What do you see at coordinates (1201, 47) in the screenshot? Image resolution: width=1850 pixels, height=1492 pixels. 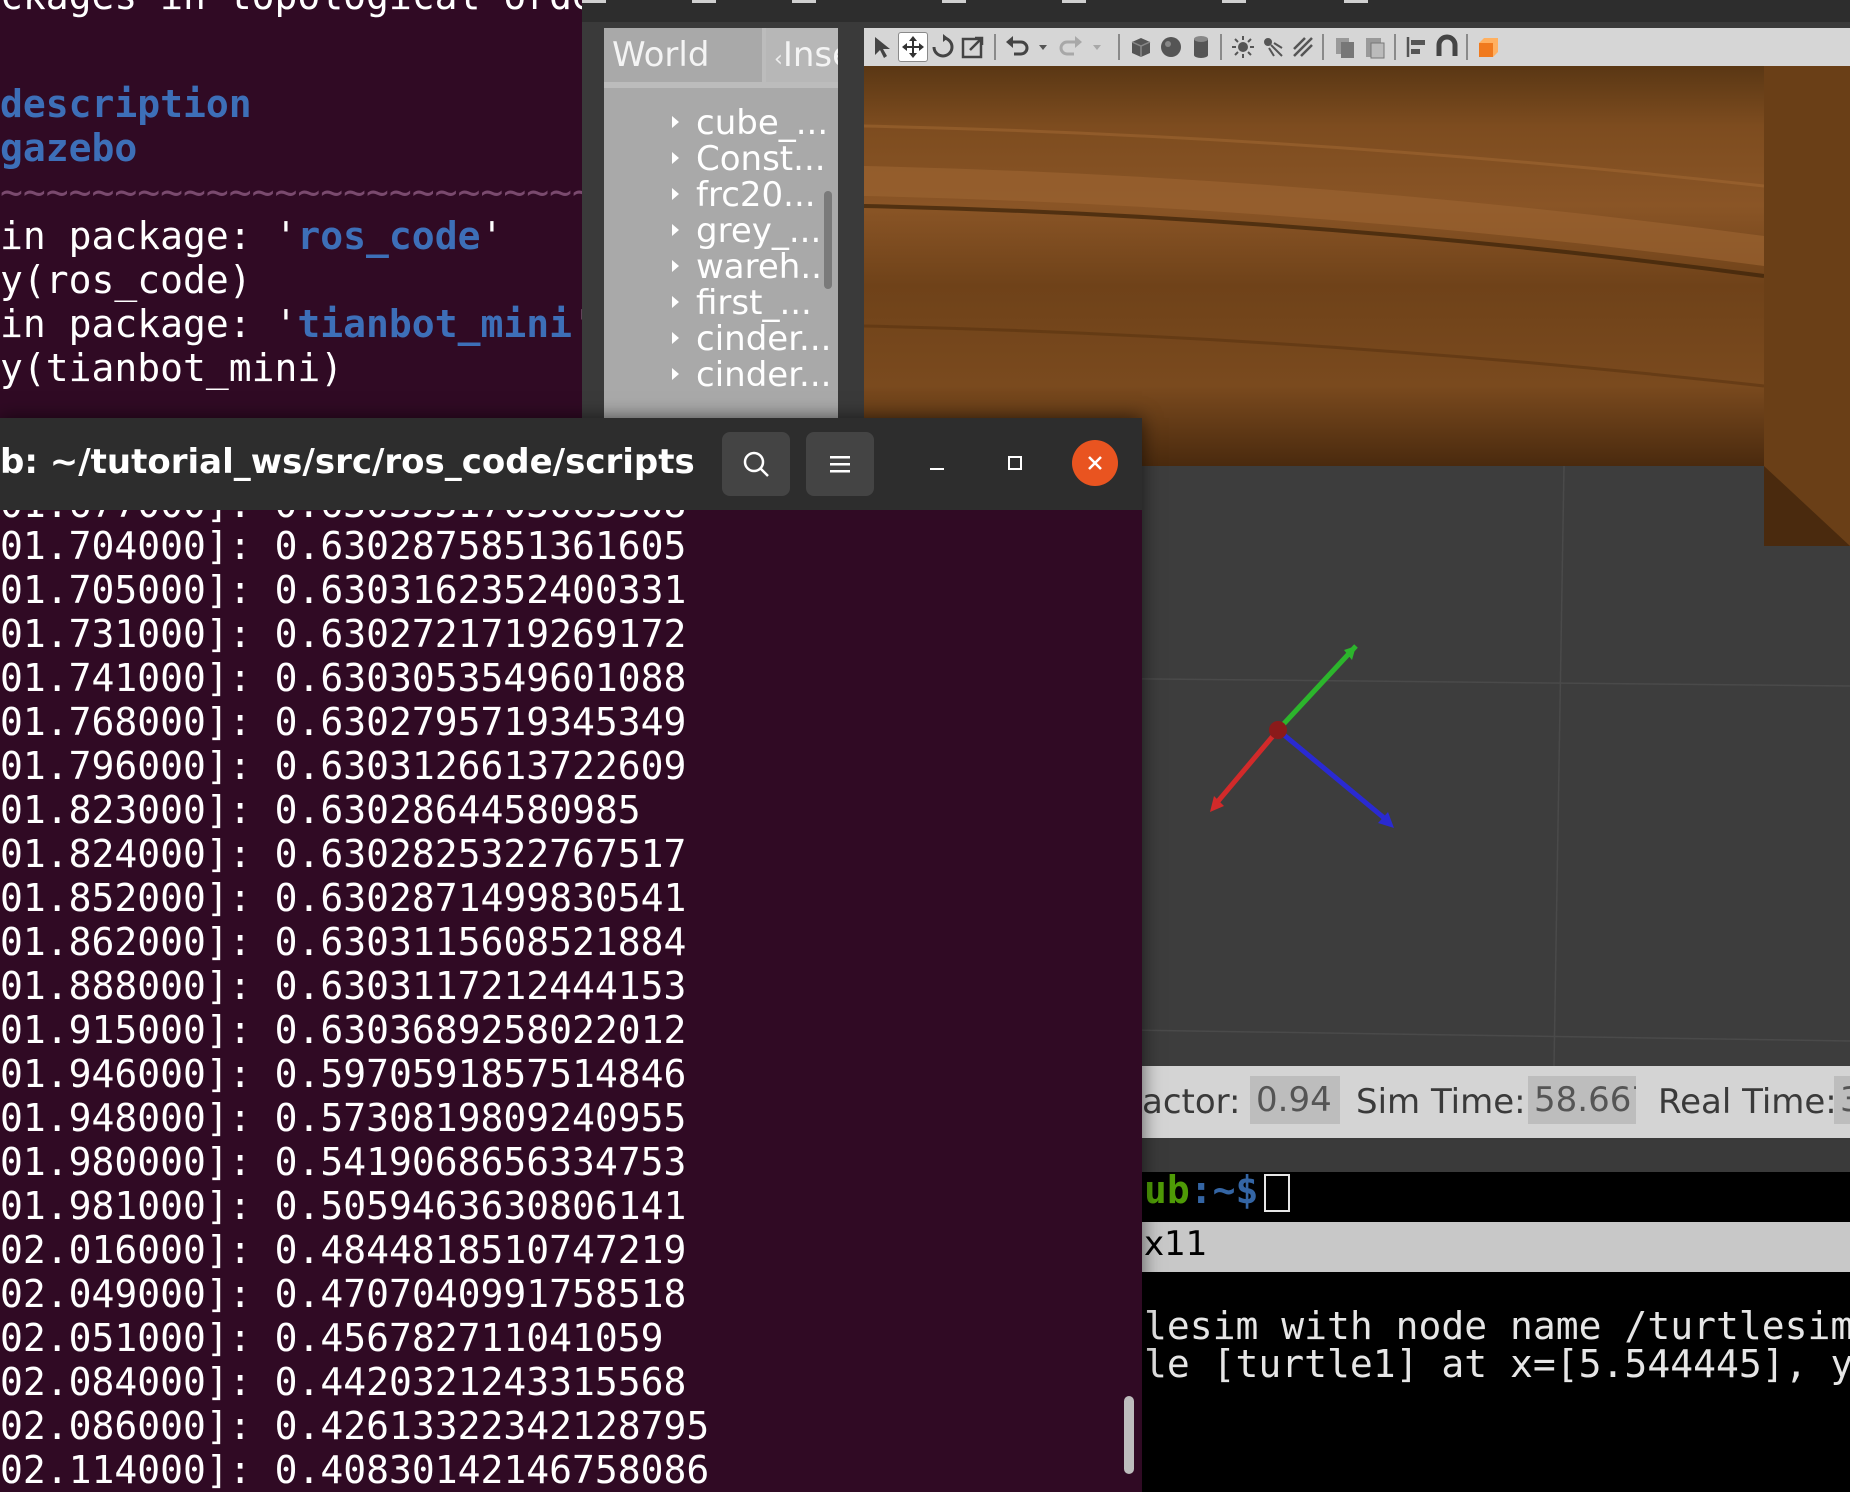 I see `cylinder-icon` at bounding box center [1201, 47].